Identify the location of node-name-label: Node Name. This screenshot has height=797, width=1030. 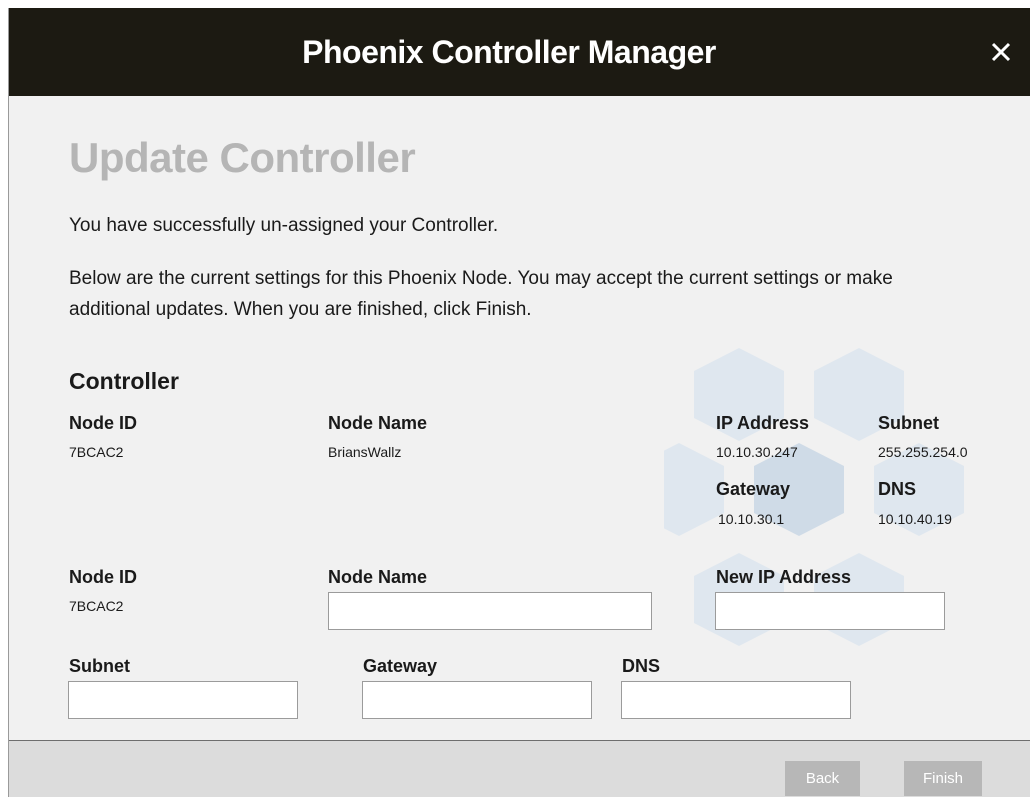
(378, 577).